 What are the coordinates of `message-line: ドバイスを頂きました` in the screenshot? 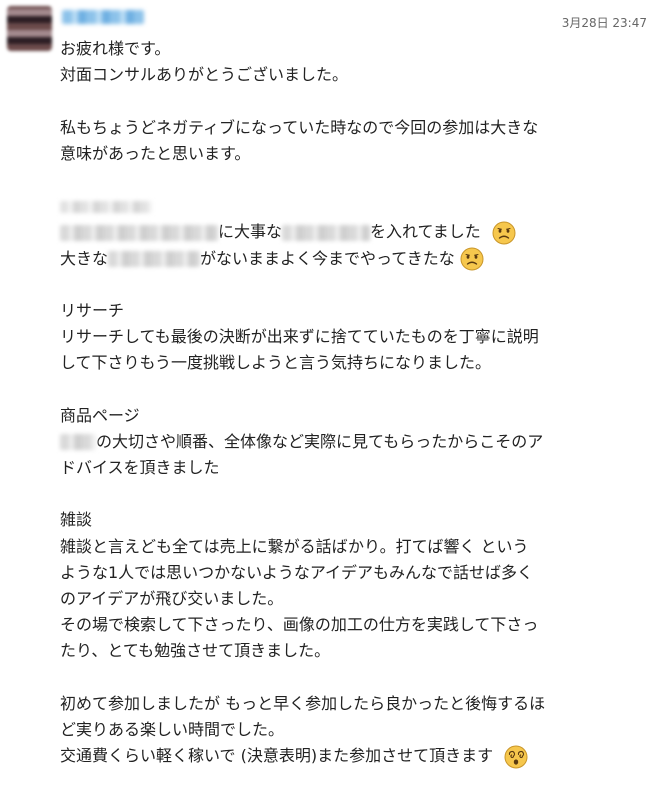 It's located at (140, 467).